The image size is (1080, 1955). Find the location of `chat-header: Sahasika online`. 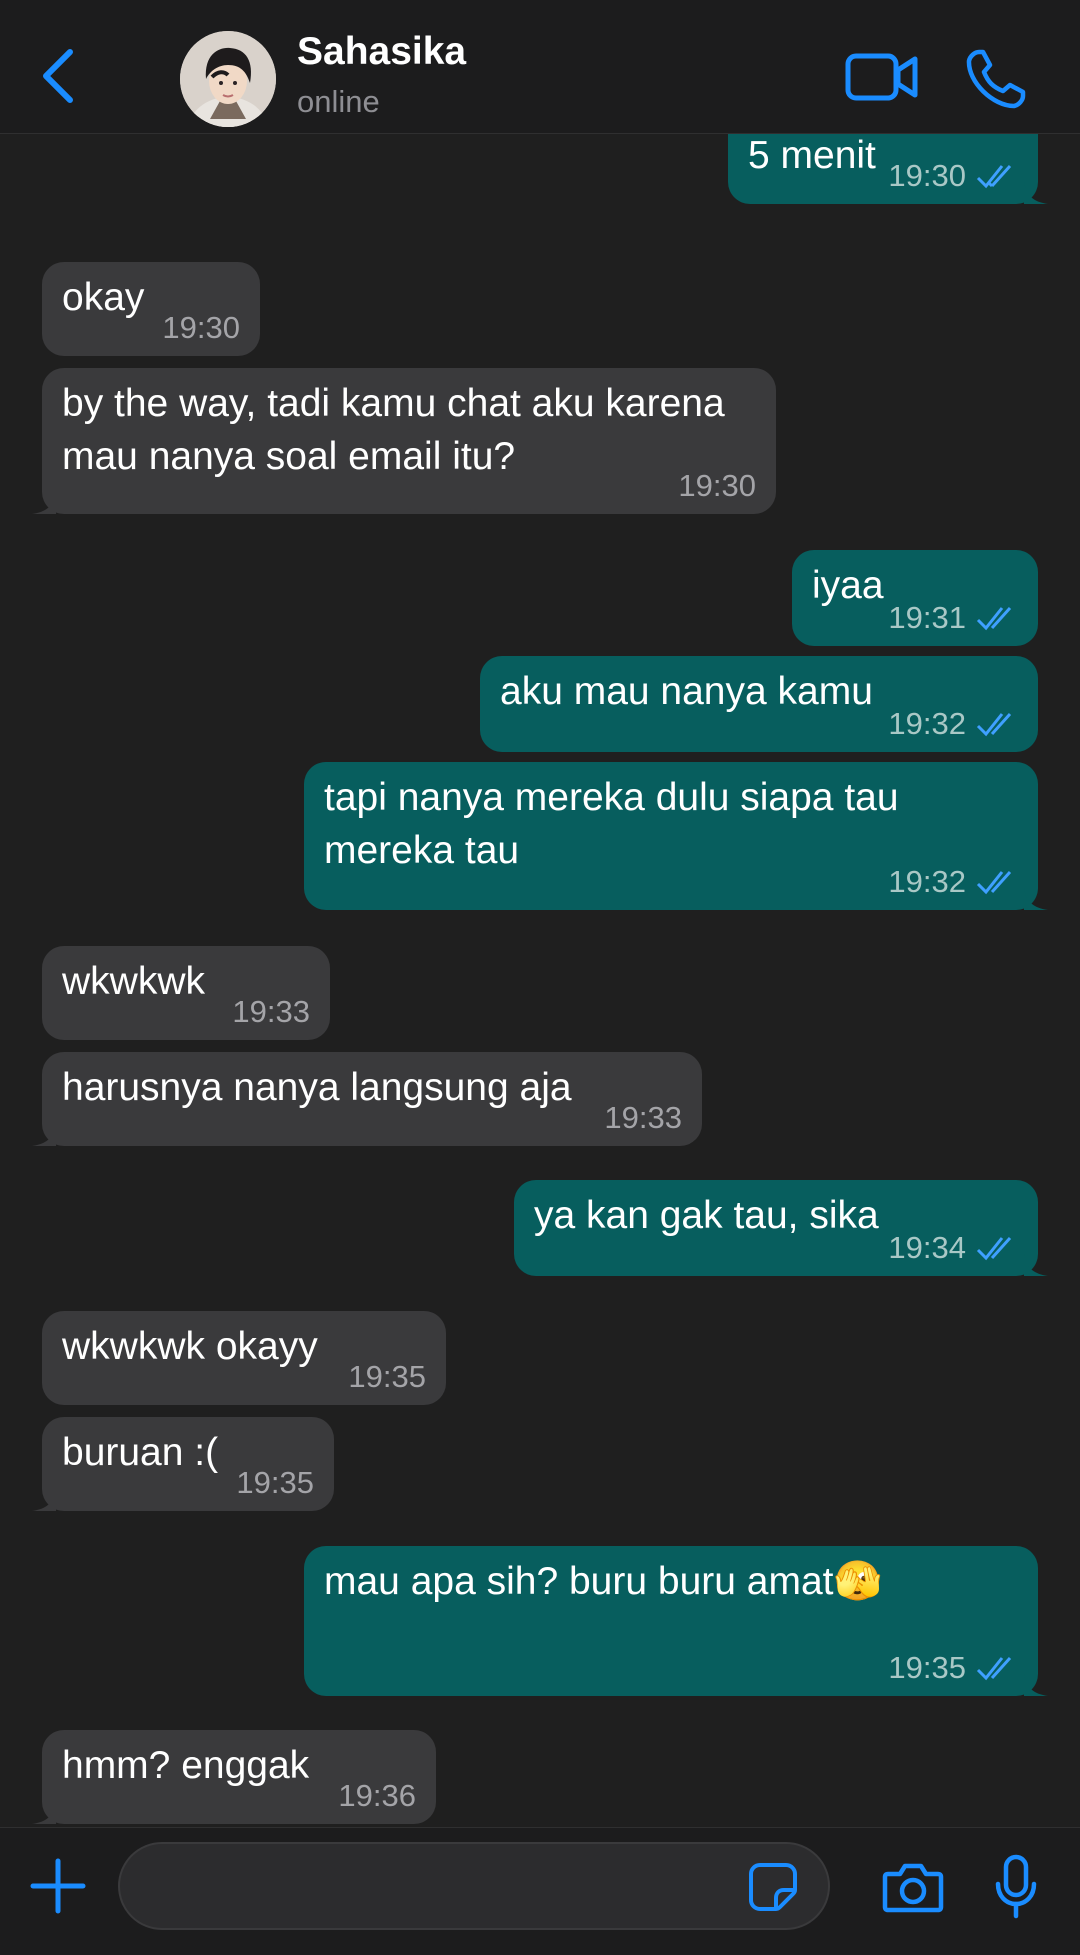

chat-header: Sahasika online is located at coordinates (540, 67).